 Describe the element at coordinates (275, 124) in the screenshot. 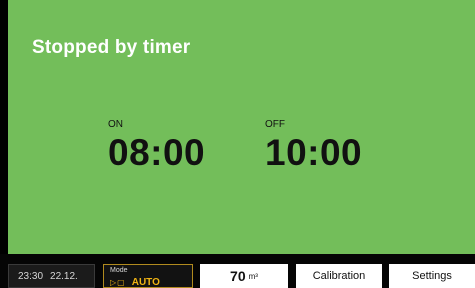

I see `timer-off-label: OFF` at that location.